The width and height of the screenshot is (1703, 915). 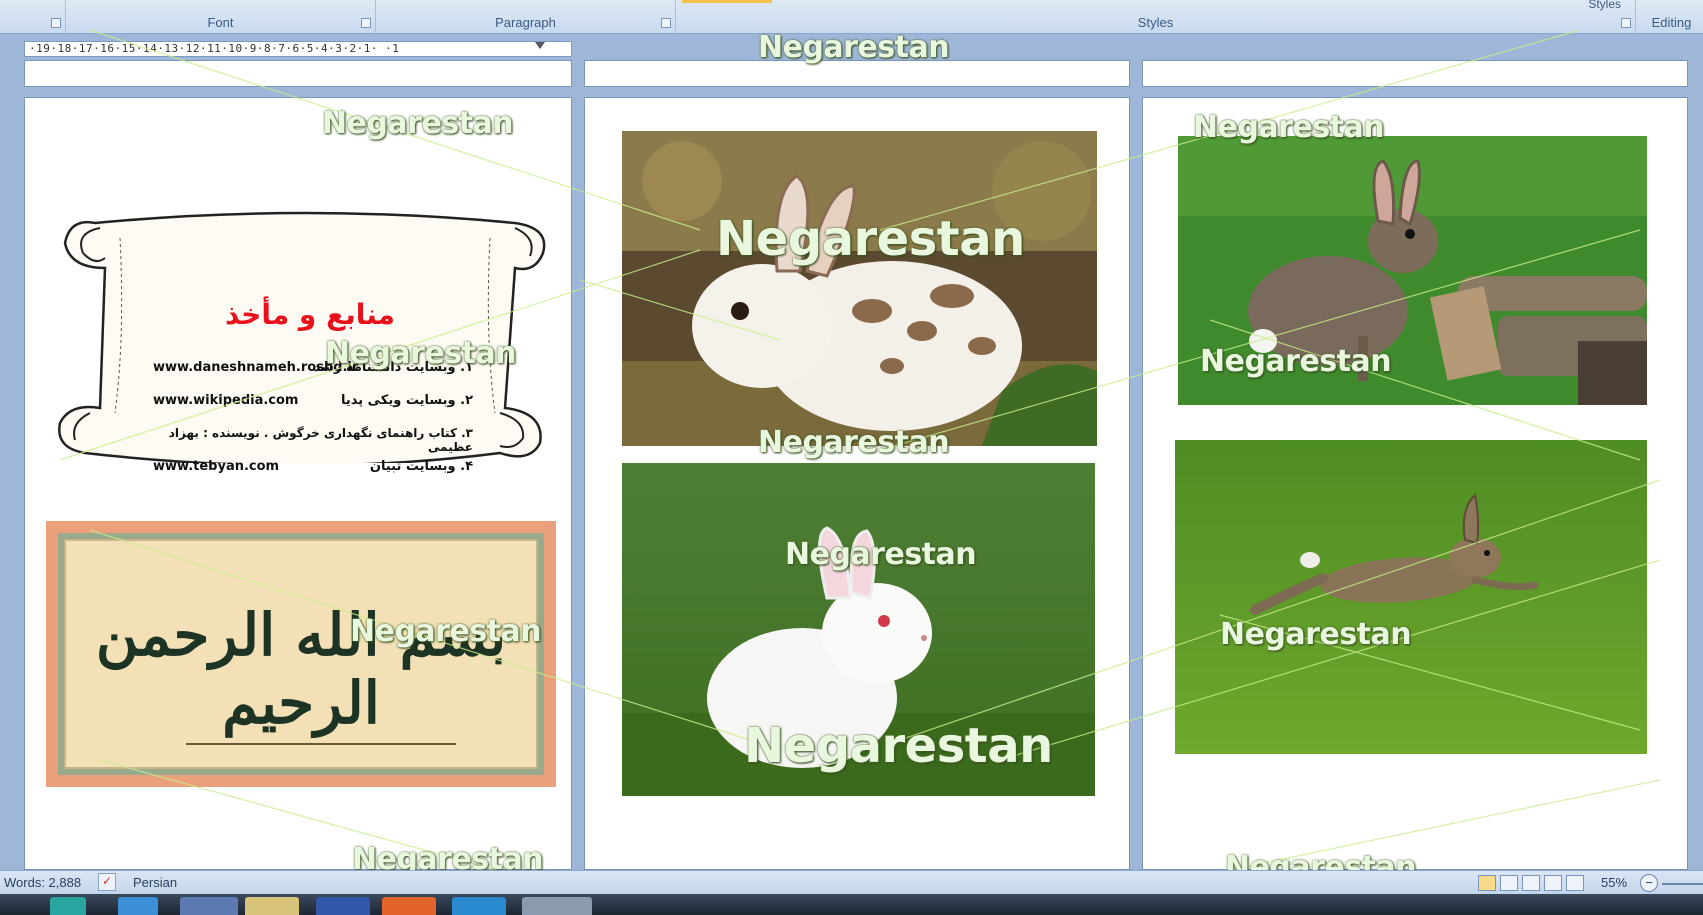 I want to click on ribbon: Font Paragraph Styles Styles Editing, so click(x=851, y=17).